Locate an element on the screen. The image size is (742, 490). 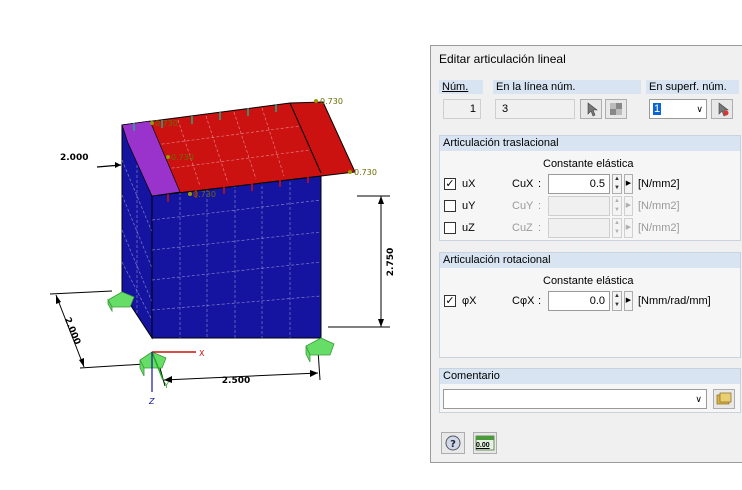
height-dimension is located at coordinates (359, 261).